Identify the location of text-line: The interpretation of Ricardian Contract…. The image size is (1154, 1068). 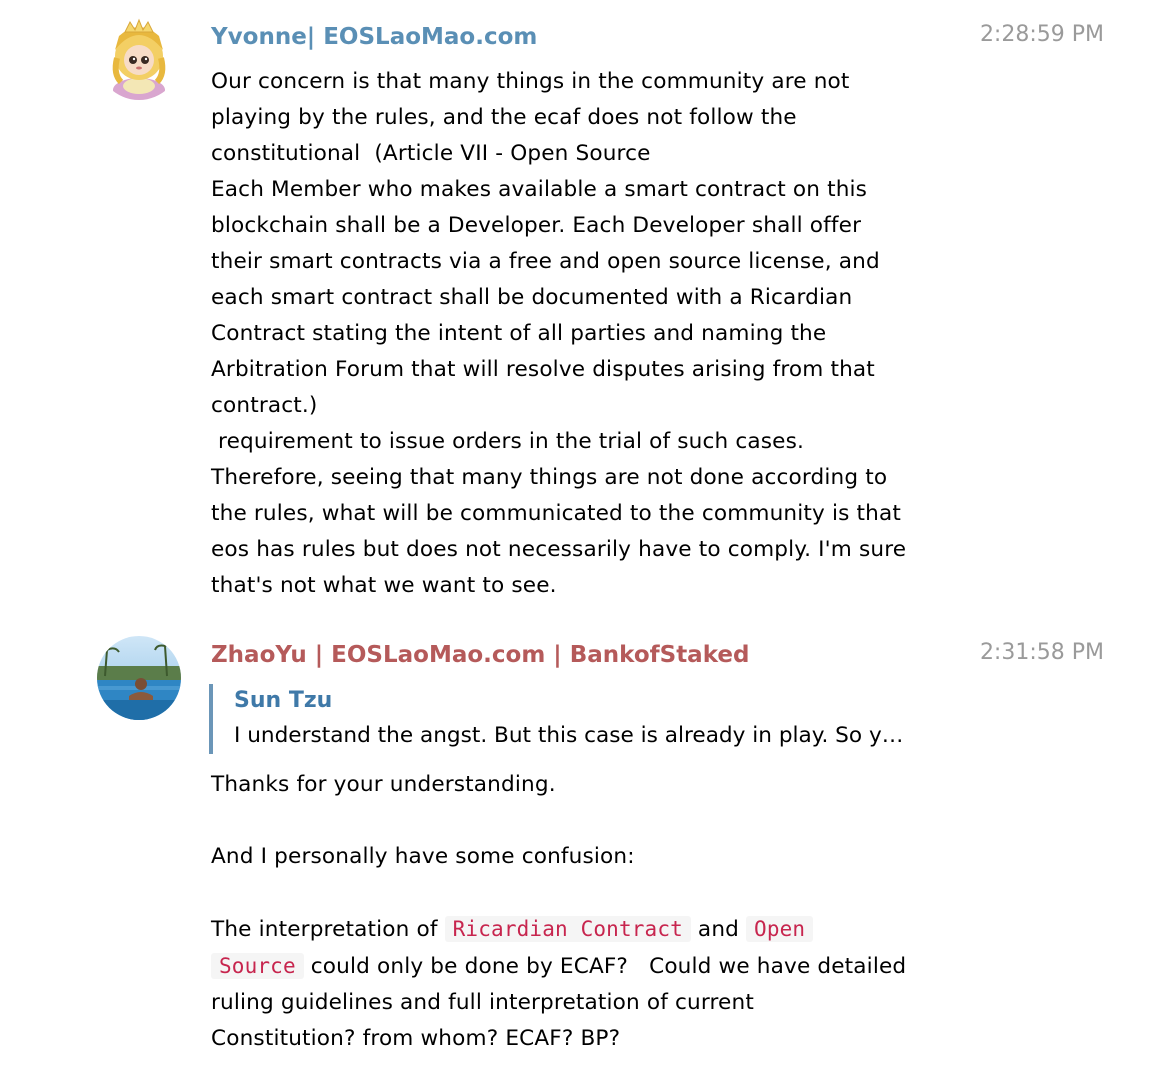
(591, 929).